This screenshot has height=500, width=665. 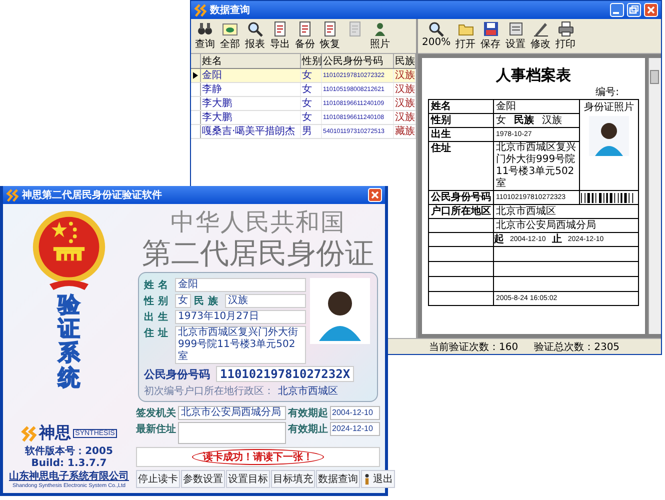 What do you see at coordinates (654, 196) in the screenshot?
I see `scrollbar` at bounding box center [654, 196].